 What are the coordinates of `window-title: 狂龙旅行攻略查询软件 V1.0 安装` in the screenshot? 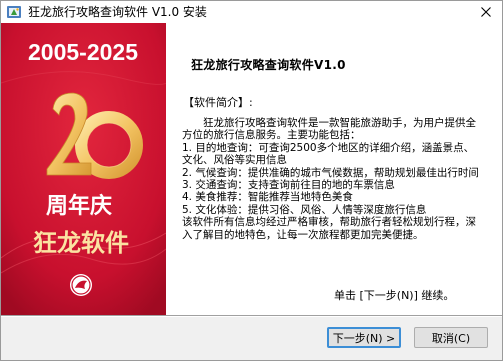 It's located at (117, 12).